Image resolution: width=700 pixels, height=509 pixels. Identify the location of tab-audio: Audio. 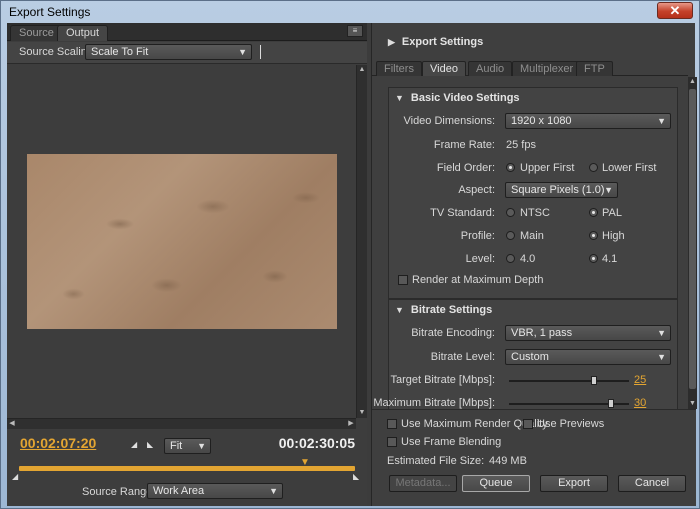
(490, 68).